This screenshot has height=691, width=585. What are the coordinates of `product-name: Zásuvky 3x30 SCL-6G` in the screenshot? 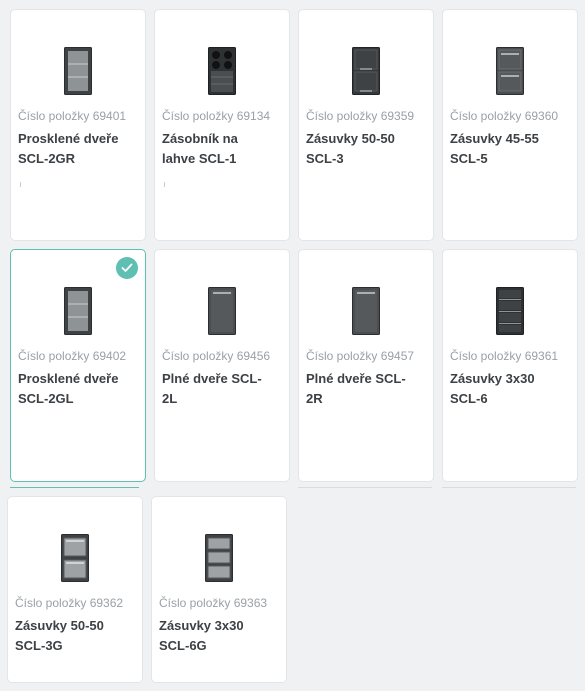 It's located at (201, 635).